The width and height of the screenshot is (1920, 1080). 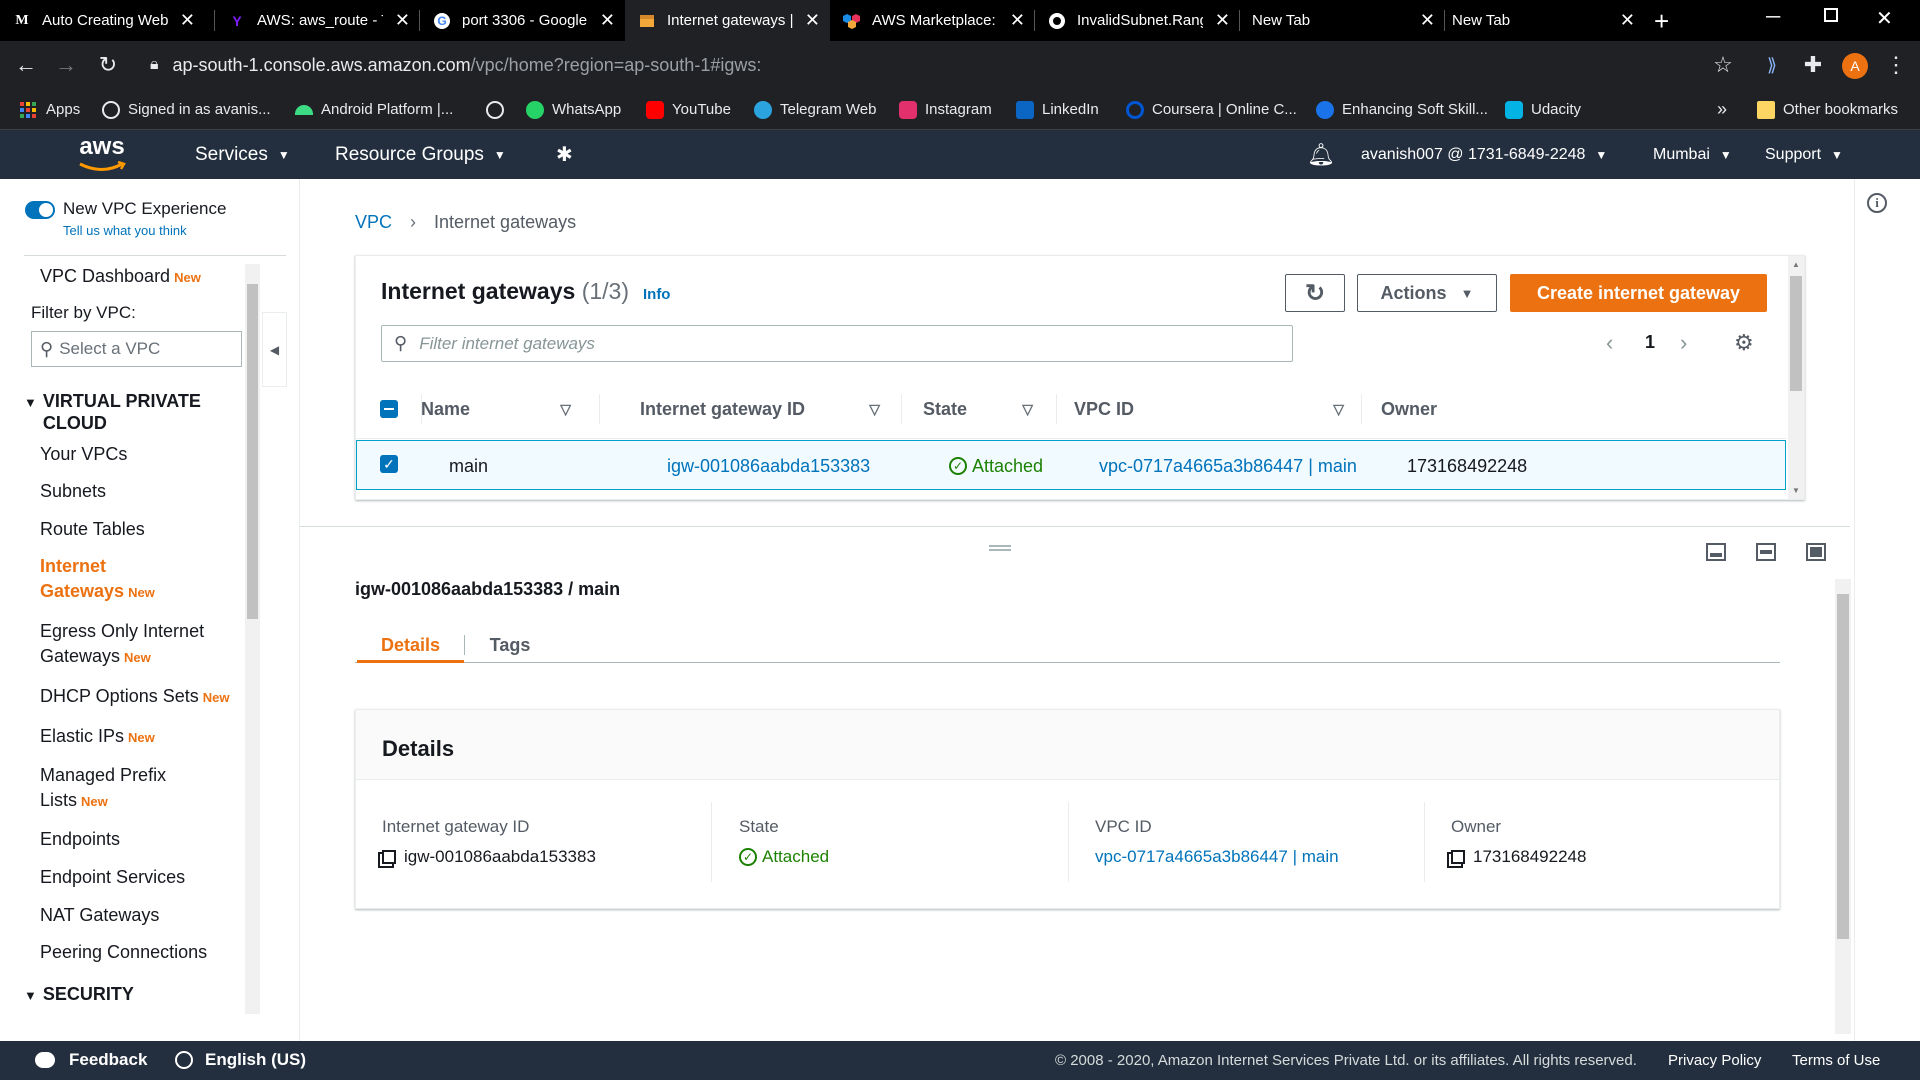 I want to click on collapse-sidebar-icon: ◀, so click(x=274, y=349).